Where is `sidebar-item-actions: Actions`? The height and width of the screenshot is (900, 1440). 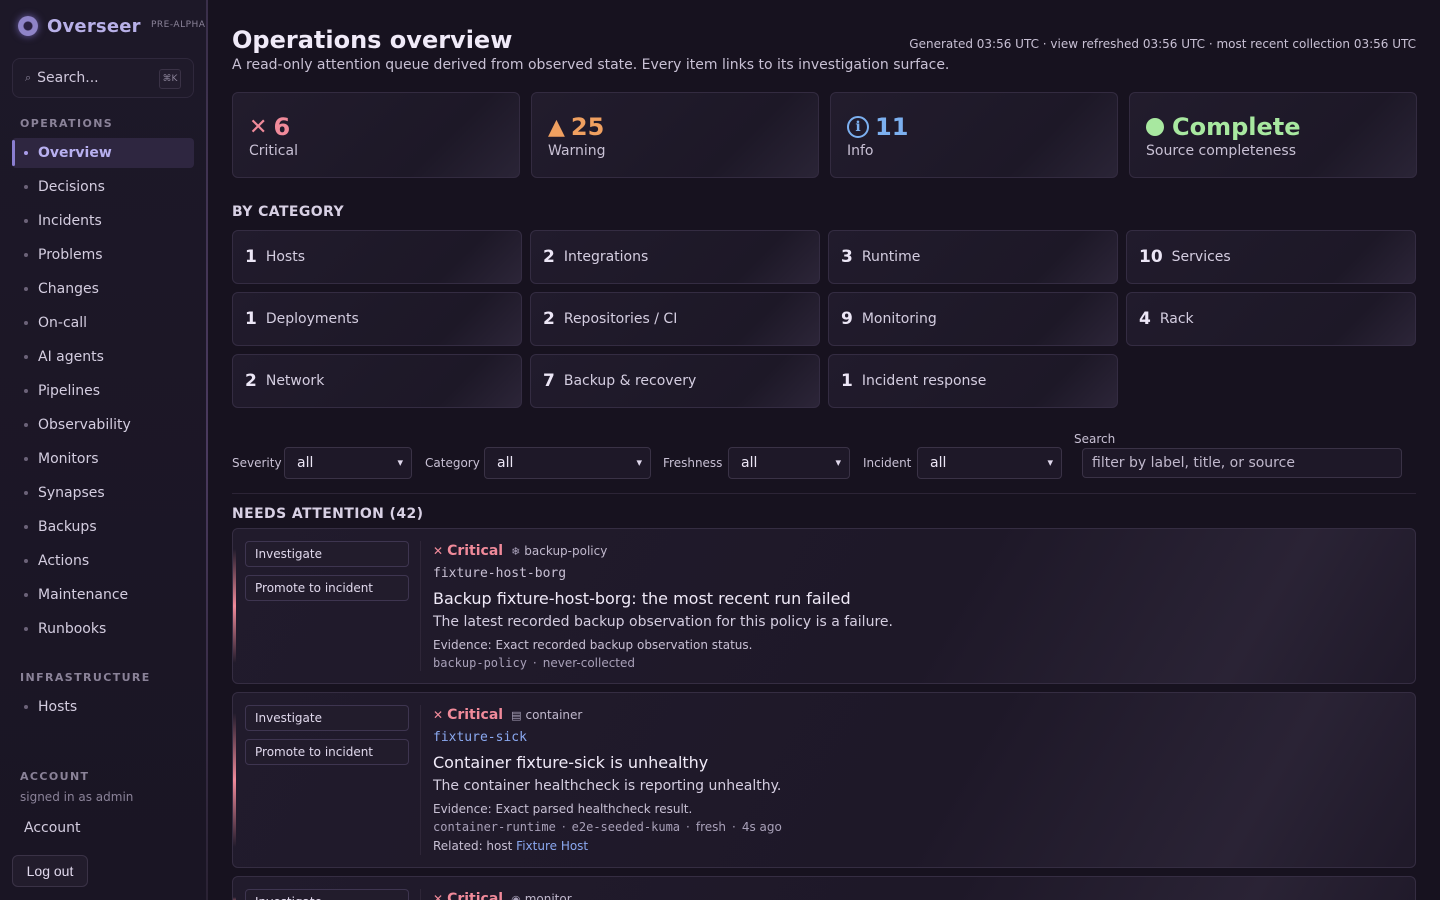
sidebar-item-actions: Actions is located at coordinates (103, 561).